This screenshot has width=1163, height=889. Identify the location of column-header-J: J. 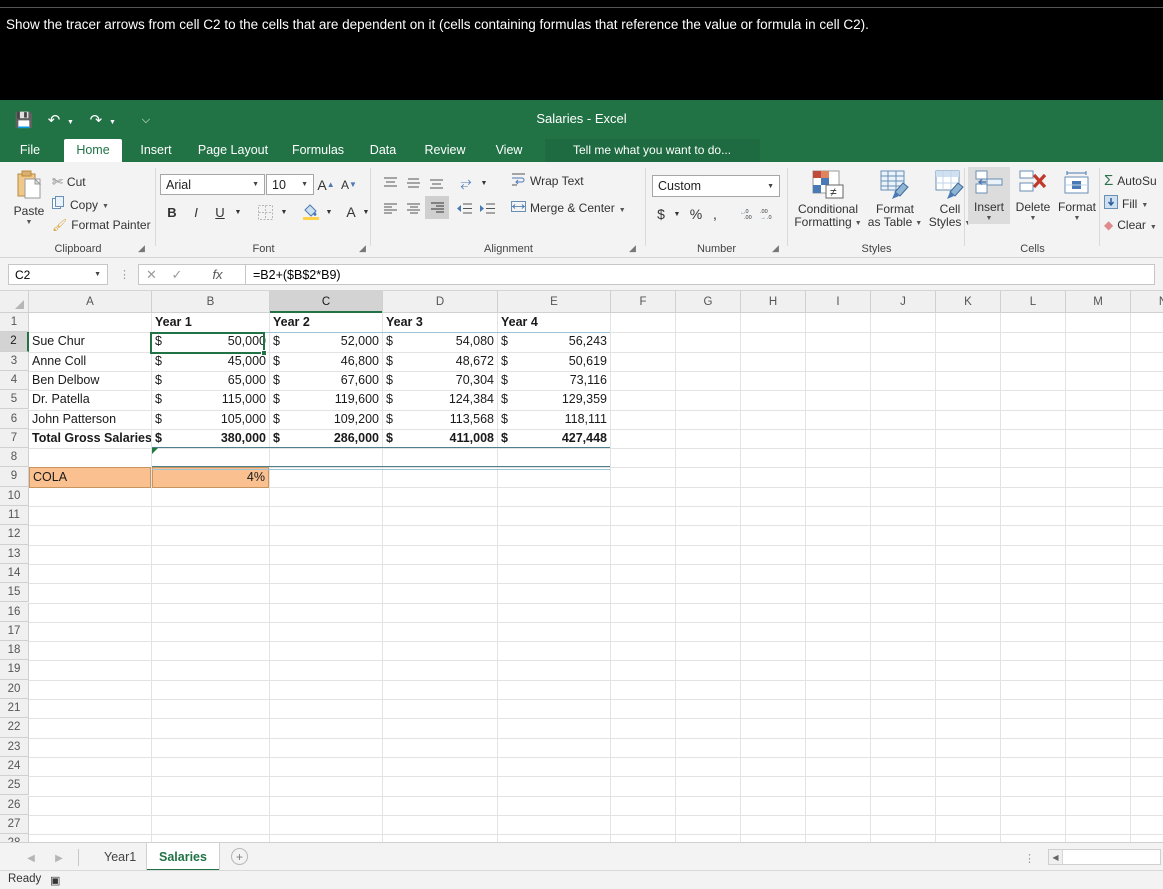
(903, 302).